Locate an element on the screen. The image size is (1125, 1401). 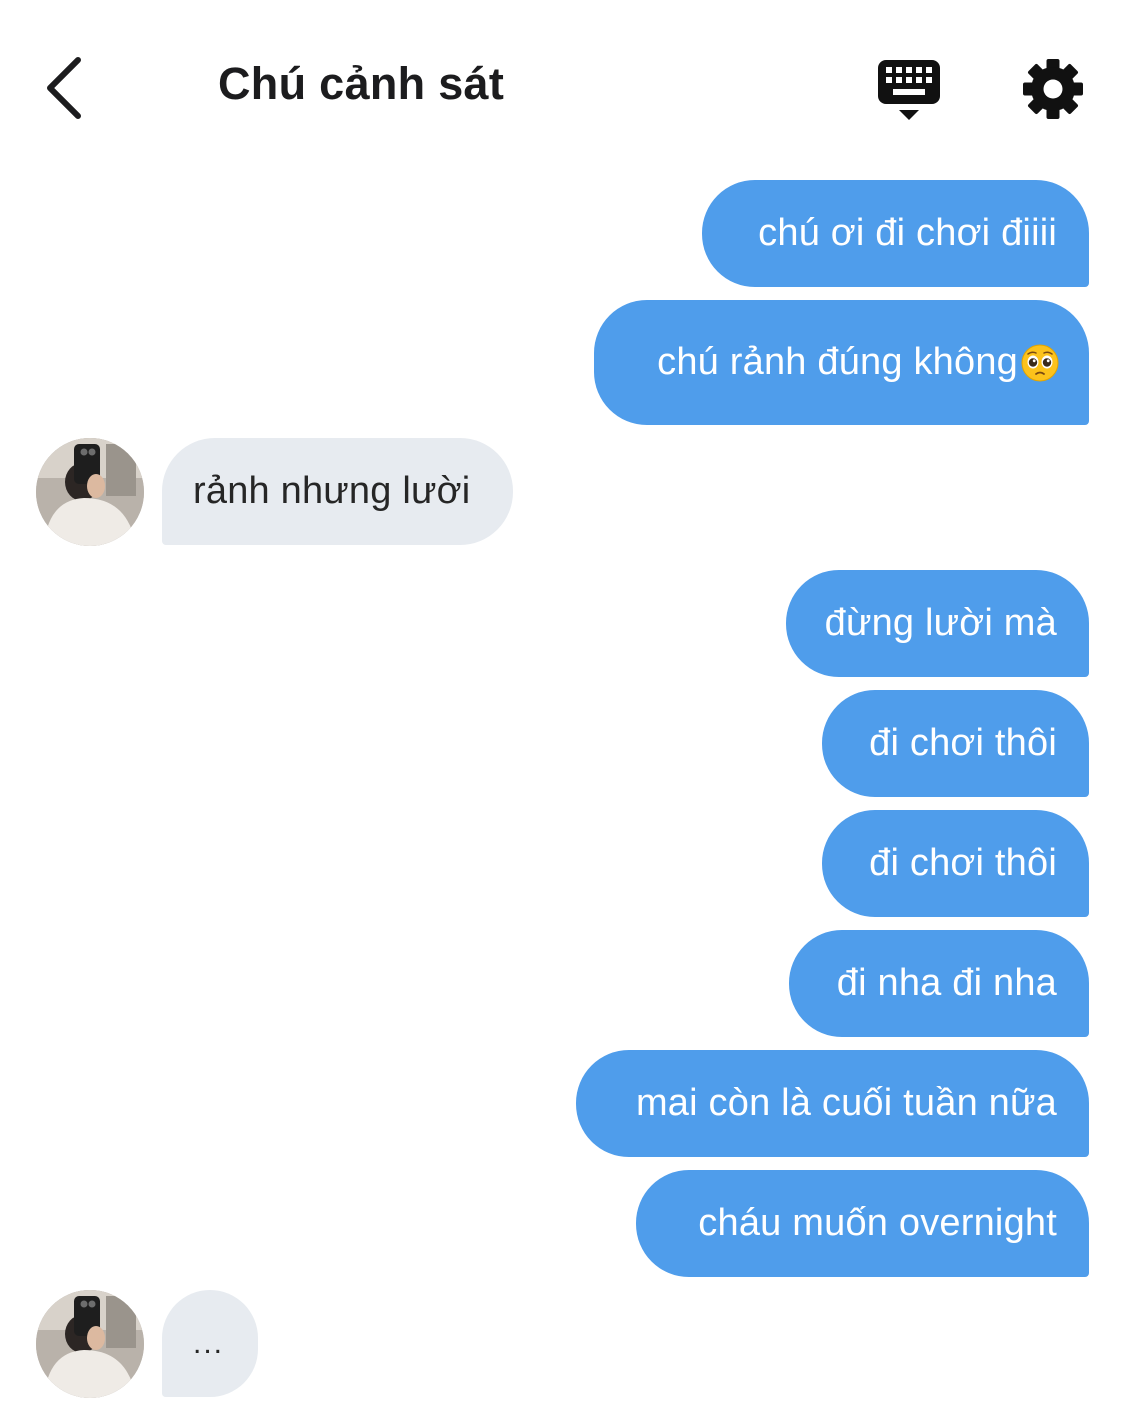
settings-button is located at coordinates (1053, 89).